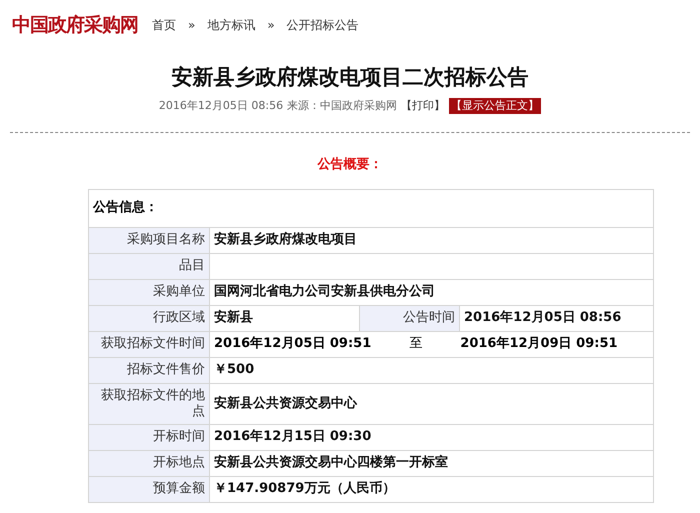 The width and height of the screenshot is (700, 513). I want to click on field-value: 安新县, so click(285, 318).